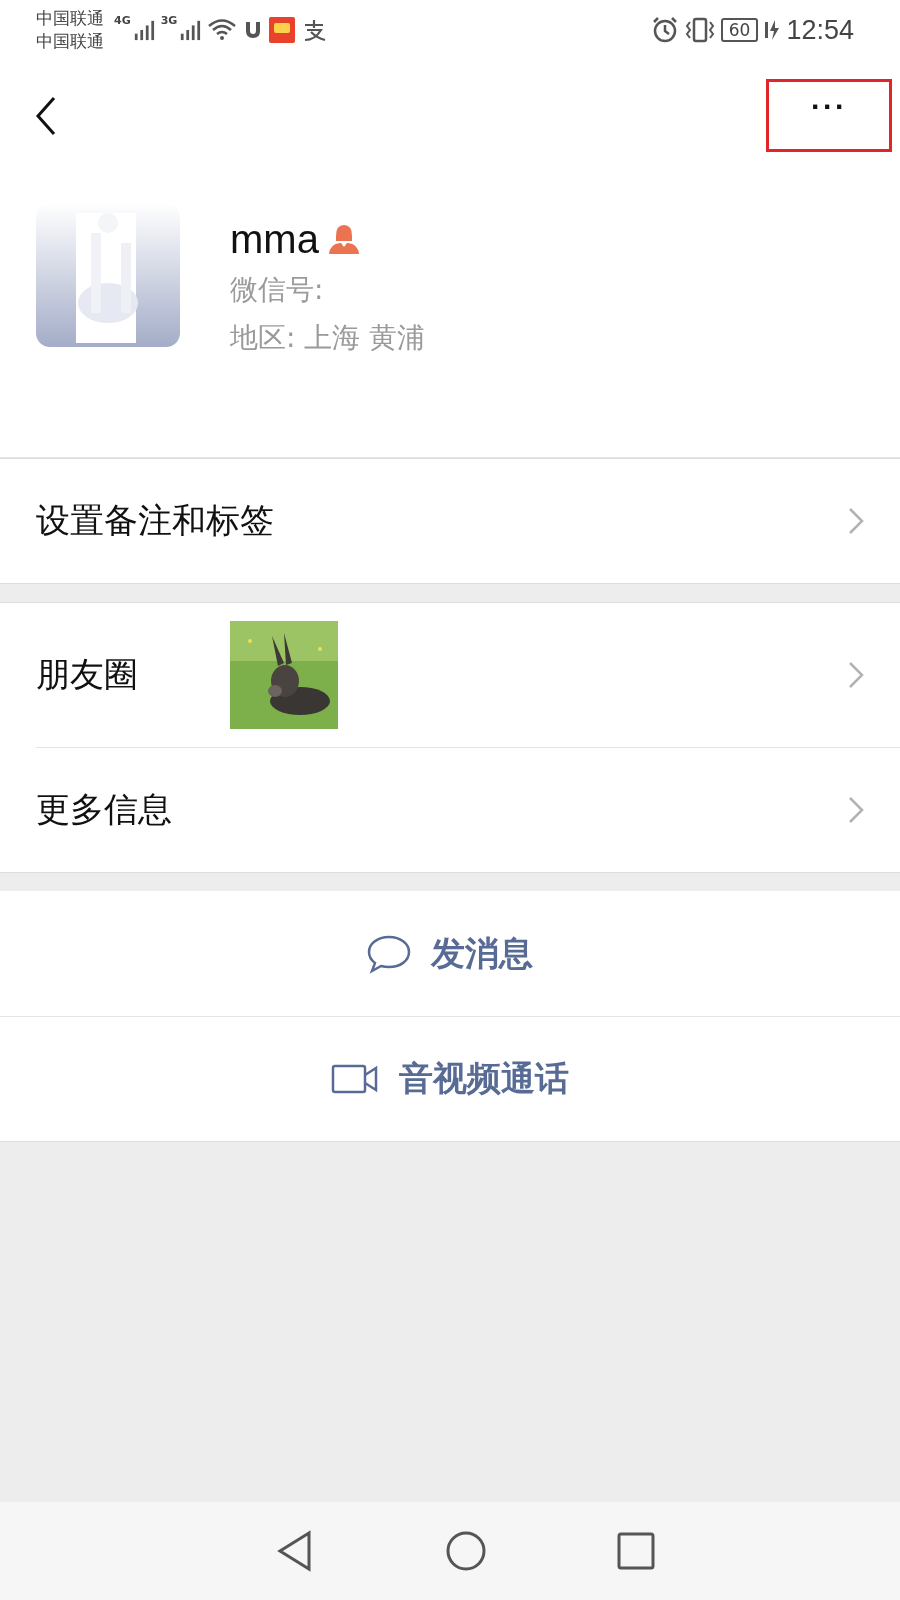 Image resolution: width=900 pixels, height=1600 pixels. What do you see at coordinates (87, 674) in the screenshot?
I see `row-label: 朋友圈` at bounding box center [87, 674].